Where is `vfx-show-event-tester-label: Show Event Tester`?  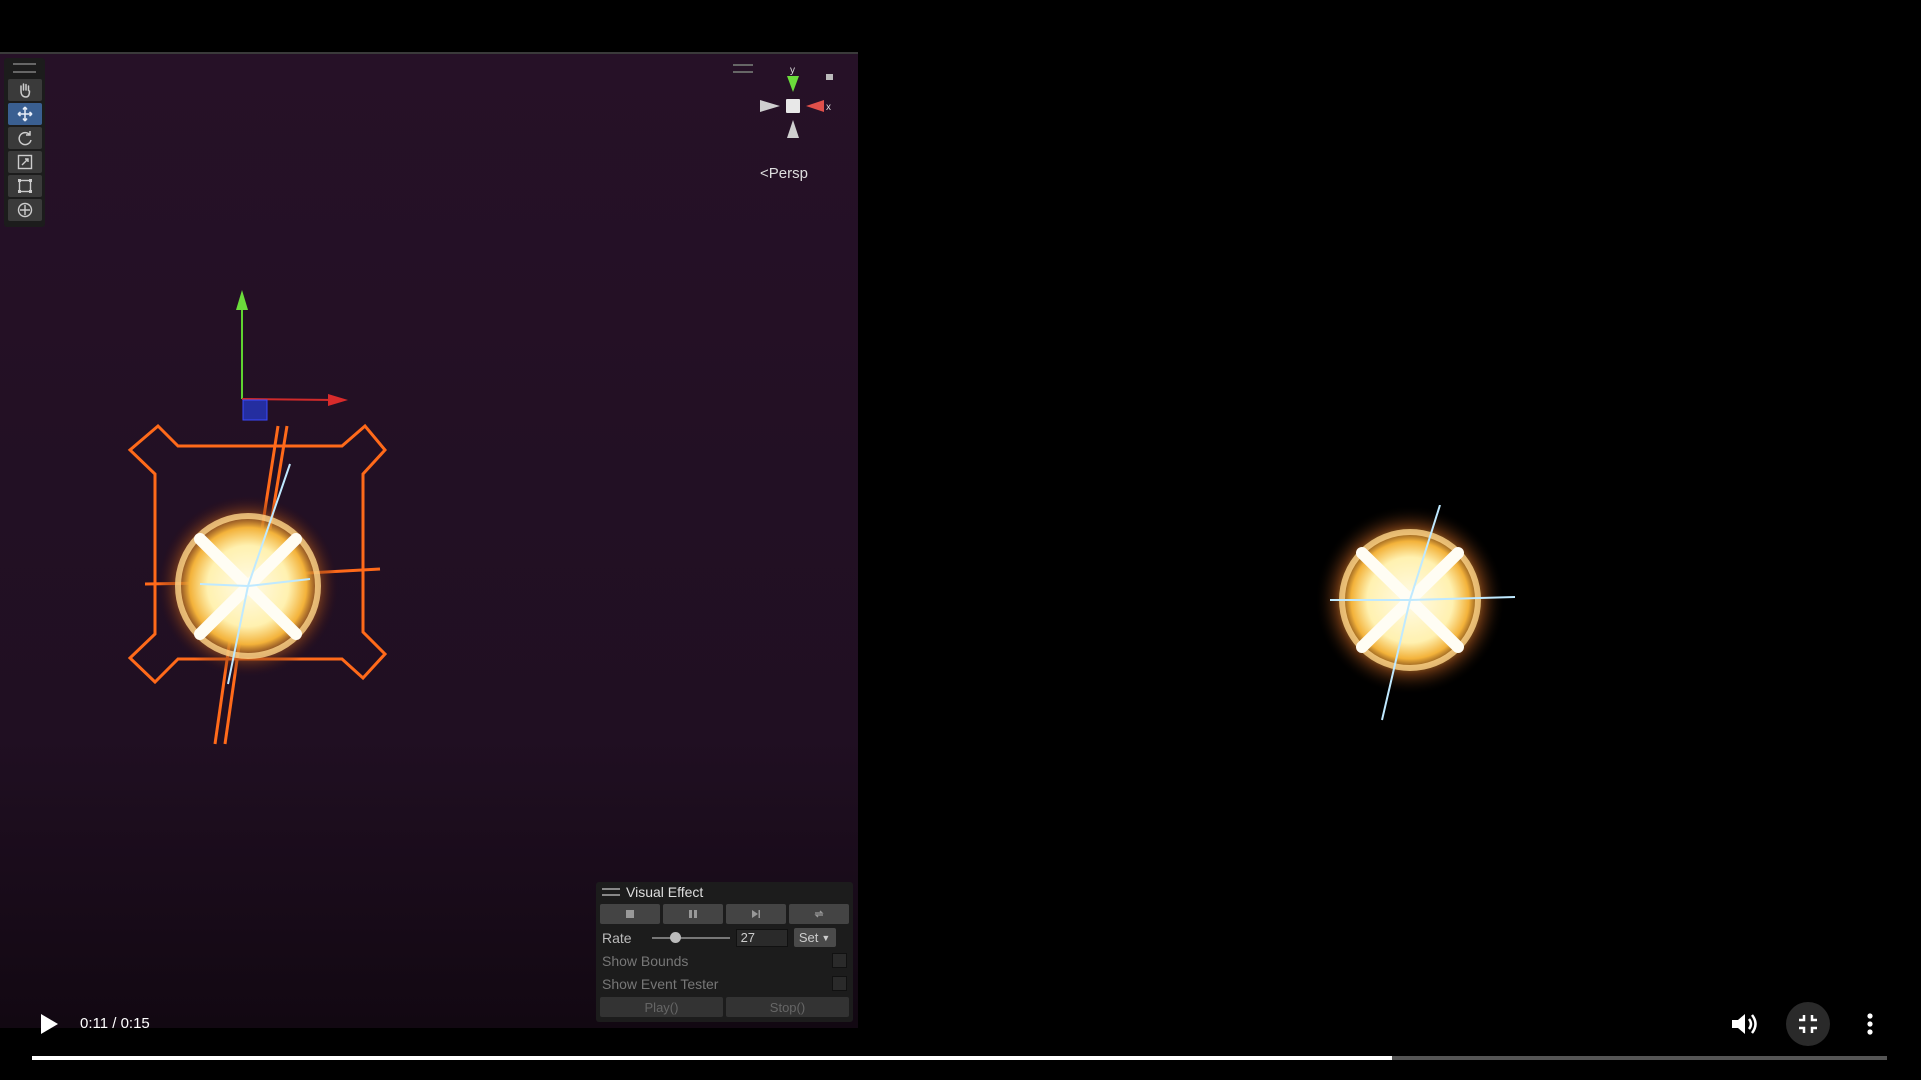 vfx-show-event-tester-label: Show Event Tester is located at coordinates (660, 983).